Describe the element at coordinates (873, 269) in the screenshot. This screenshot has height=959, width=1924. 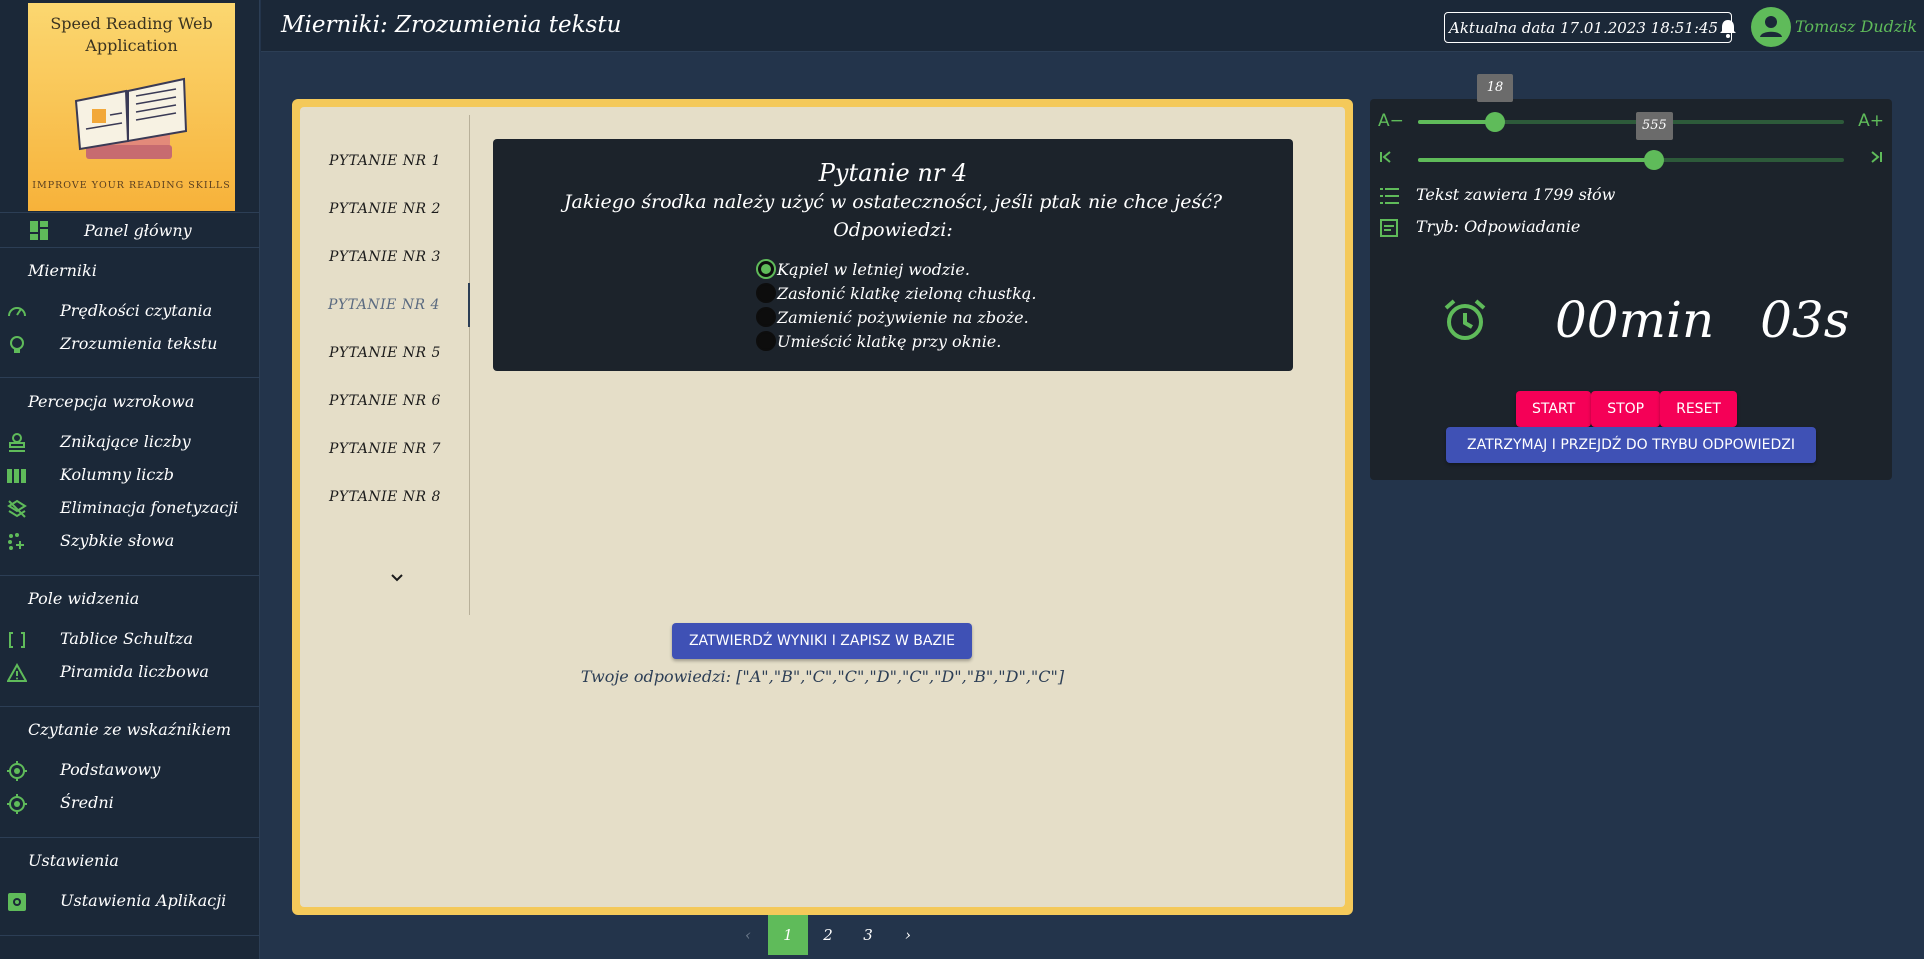
I see `answer-label: Kąpiel w letniej wodzie.` at that location.